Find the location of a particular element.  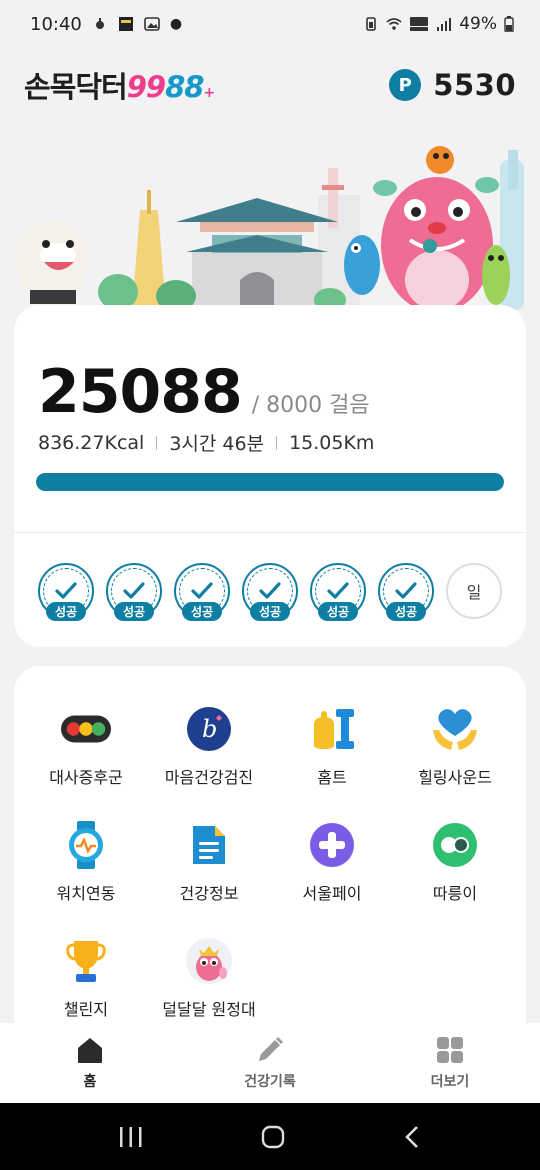

traffic-light-icon is located at coordinates (86, 729).